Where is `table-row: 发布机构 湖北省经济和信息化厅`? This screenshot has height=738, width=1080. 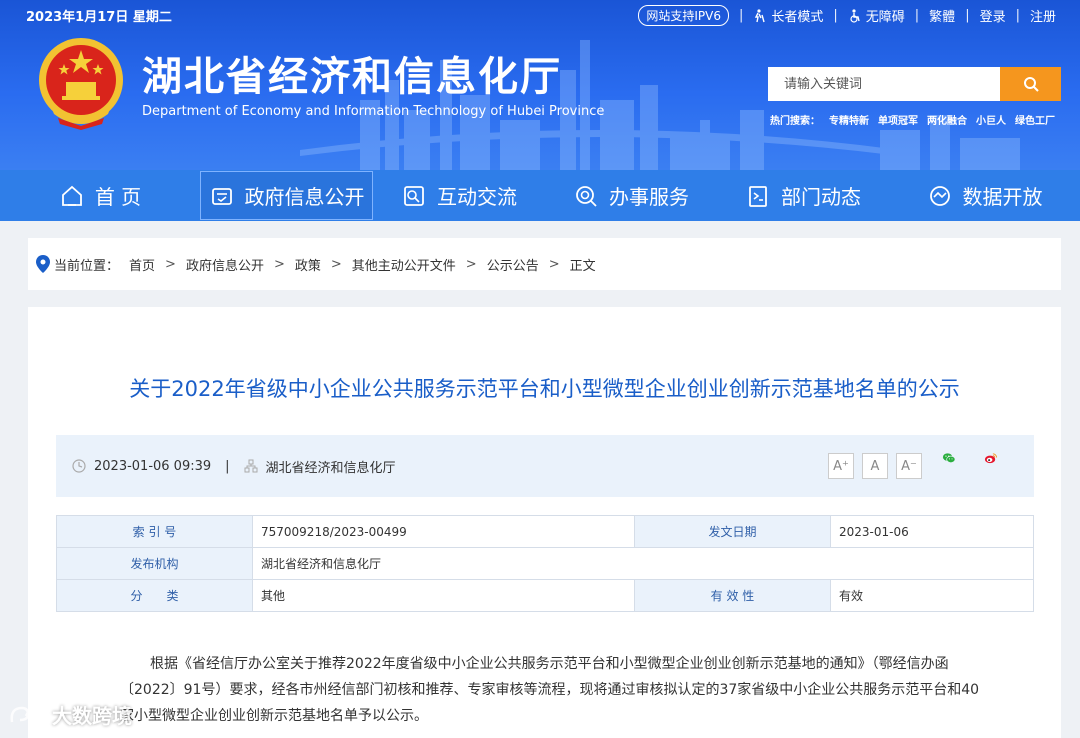
table-row: 发布机构 湖北省经济和信息化厅 is located at coordinates (545, 563).